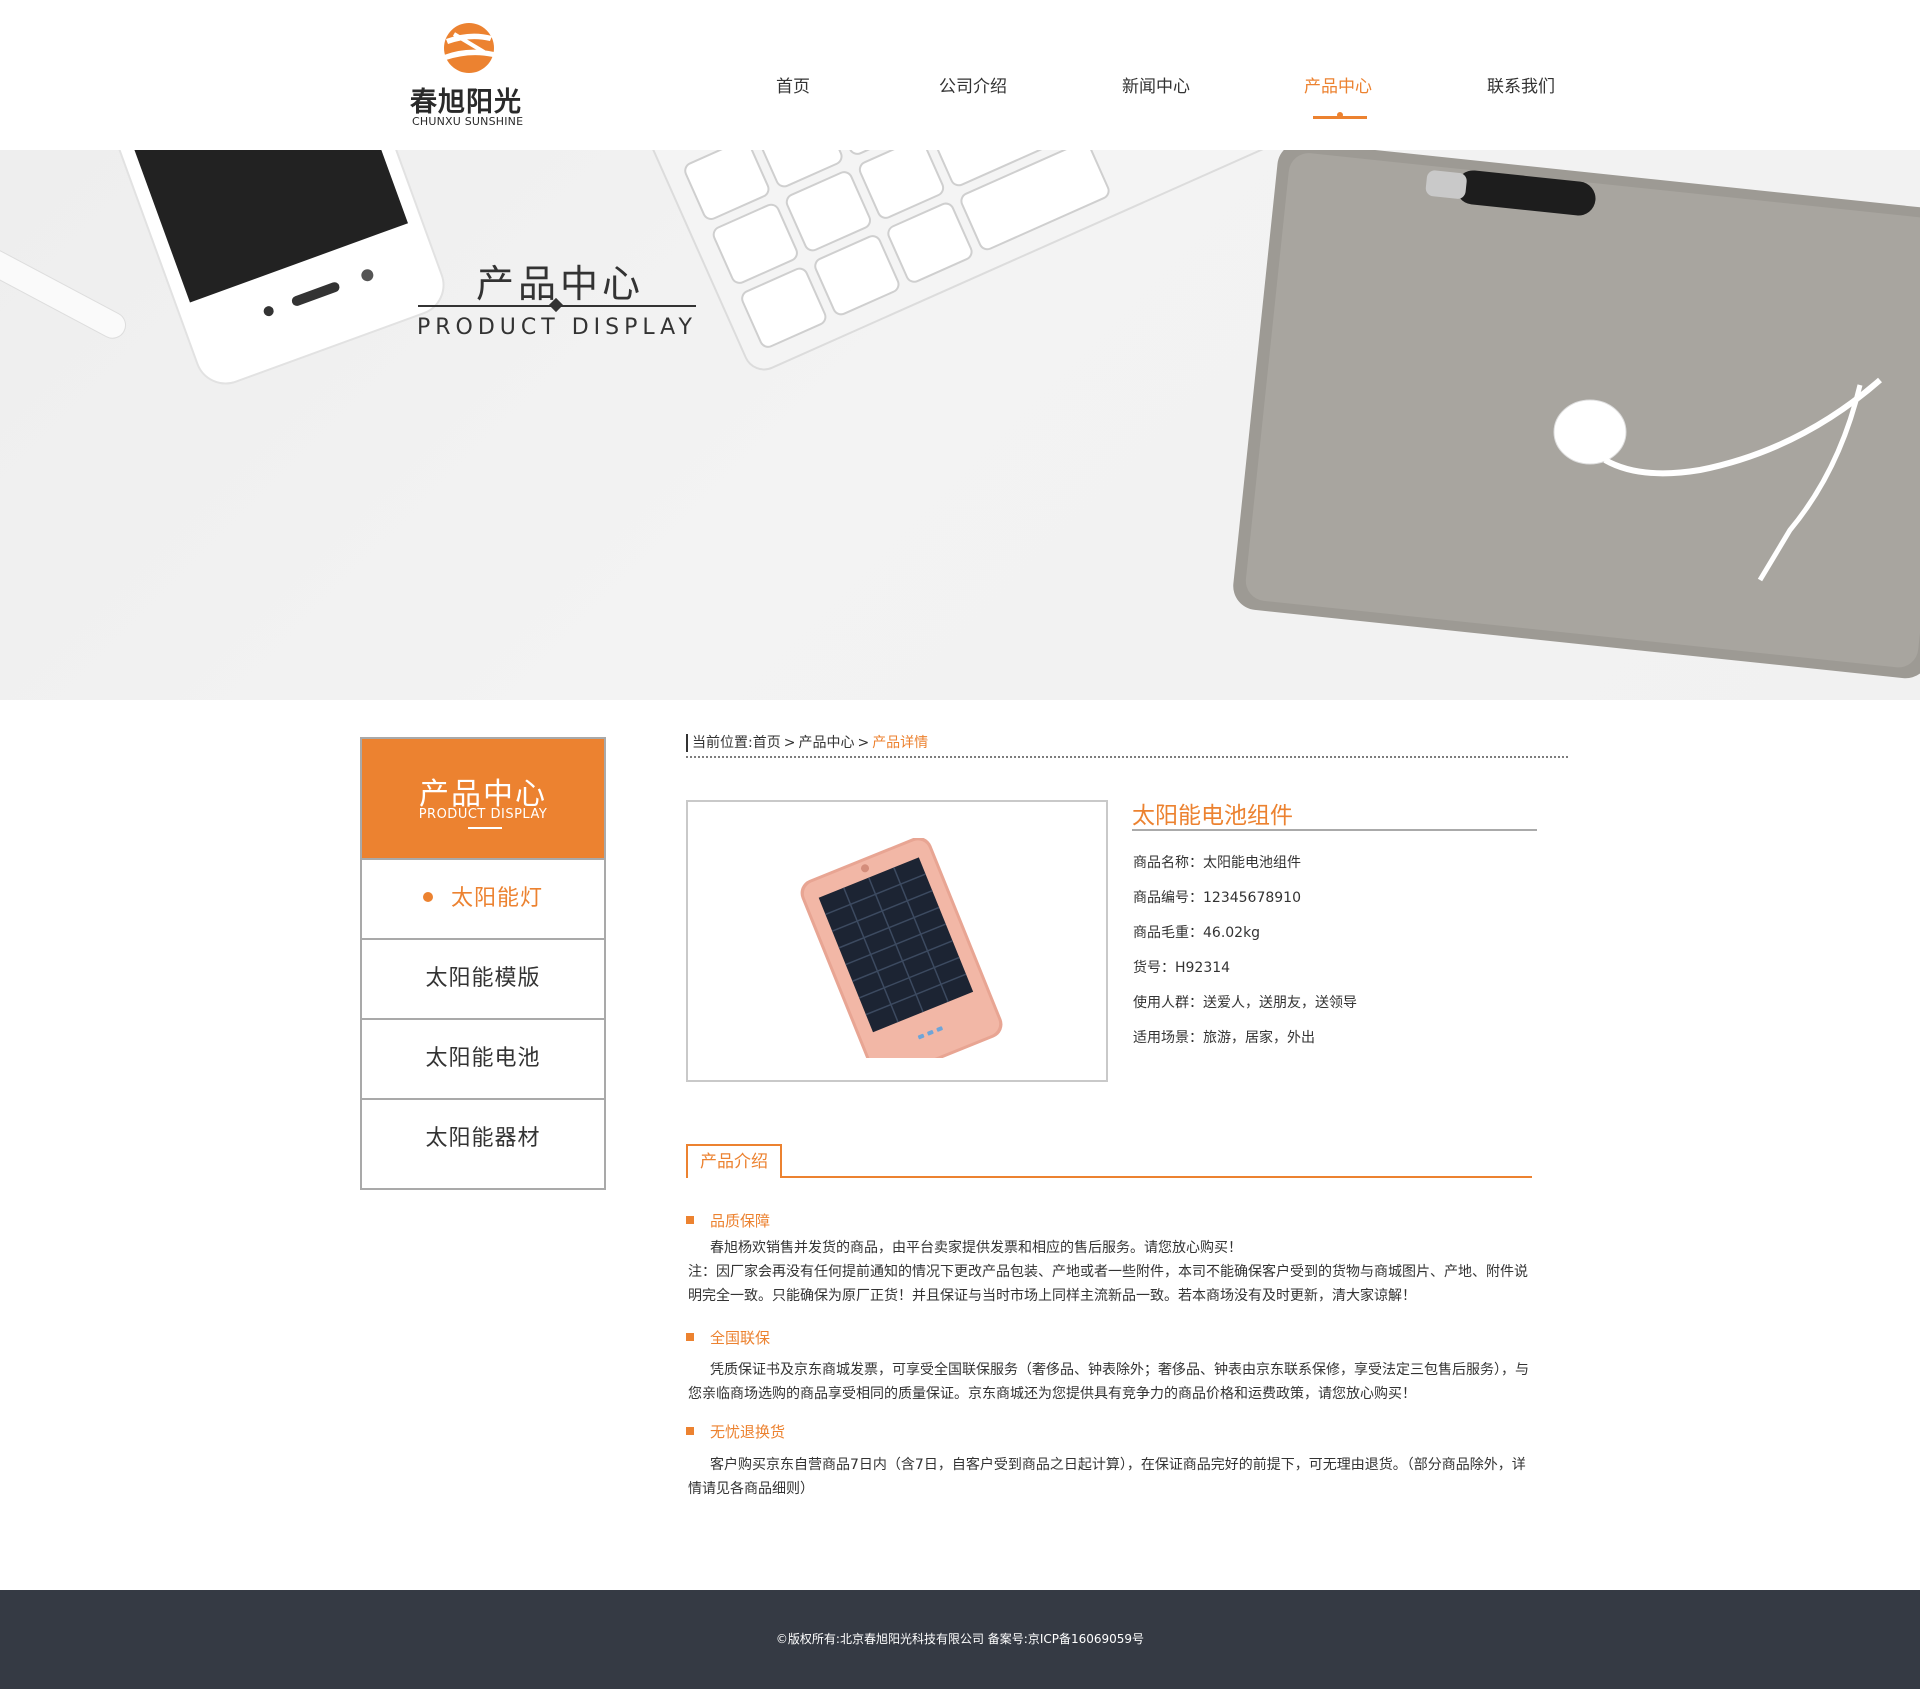 The height and width of the screenshot is (1689, 1920). What do you see at coordinates (973, 84) in the screenshot?
I see `nav-item-about: 公司介绍` at bounding box center [973, 84].